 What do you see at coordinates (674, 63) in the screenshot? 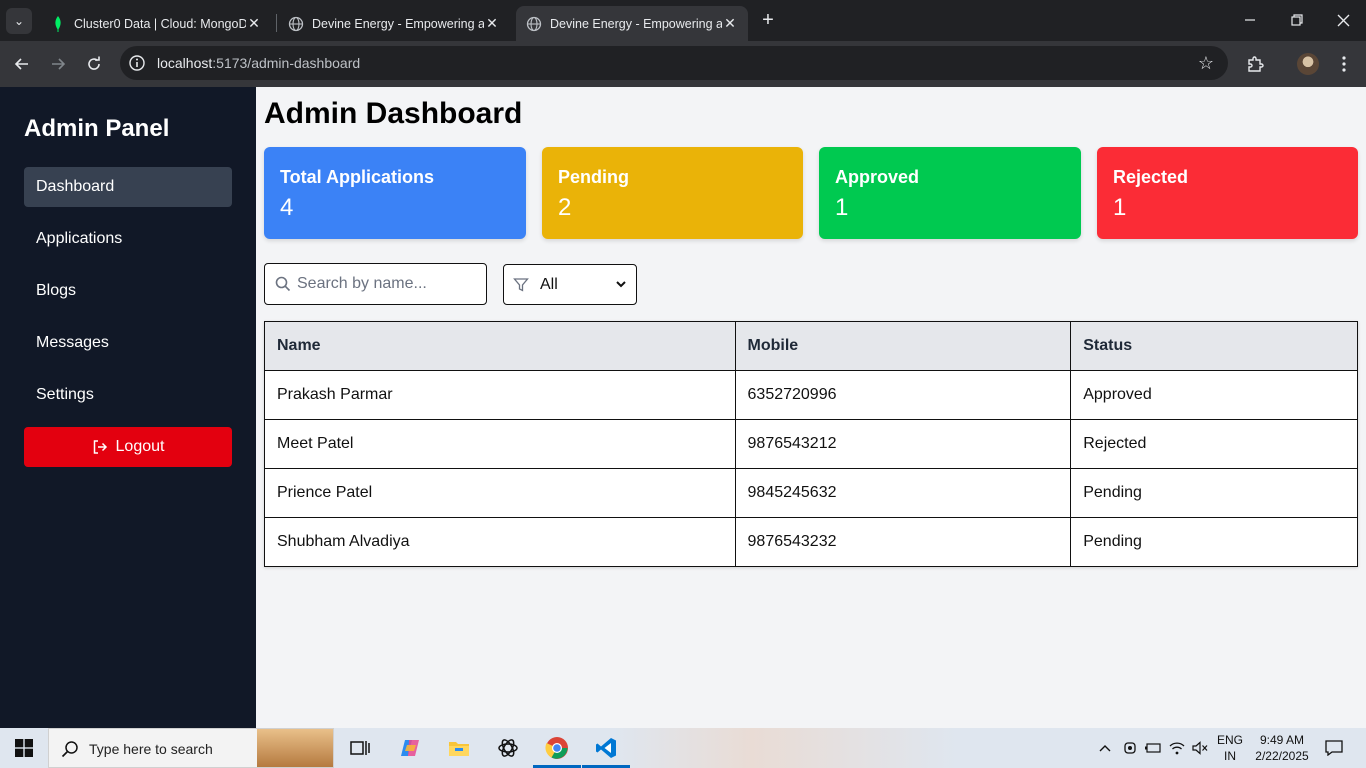
I see `address-bar: localhost:5173/admin-dashboard ☆` at bounding box center [674, 63].